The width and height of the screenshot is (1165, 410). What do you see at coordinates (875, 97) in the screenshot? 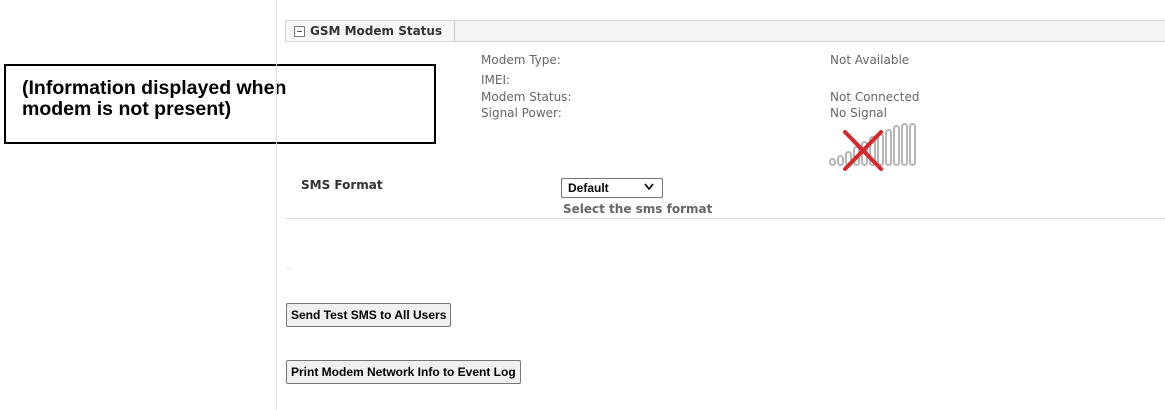
I see `modem-status-value: Not Connected` at bounding box center [875, 97].